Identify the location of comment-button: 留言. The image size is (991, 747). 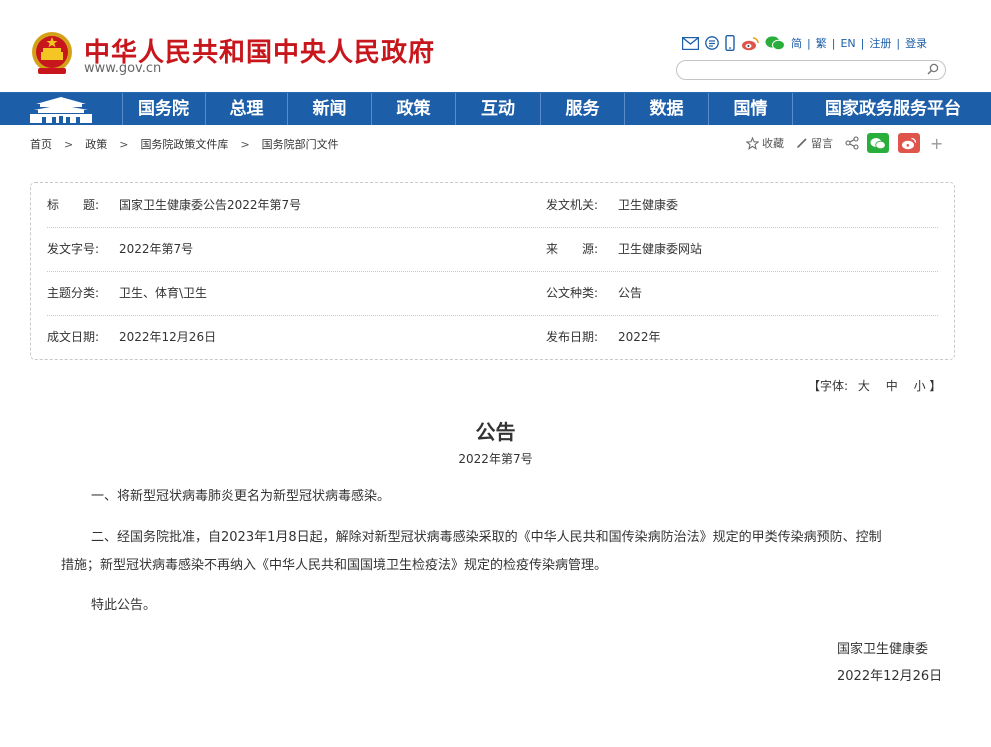
(814, 143).